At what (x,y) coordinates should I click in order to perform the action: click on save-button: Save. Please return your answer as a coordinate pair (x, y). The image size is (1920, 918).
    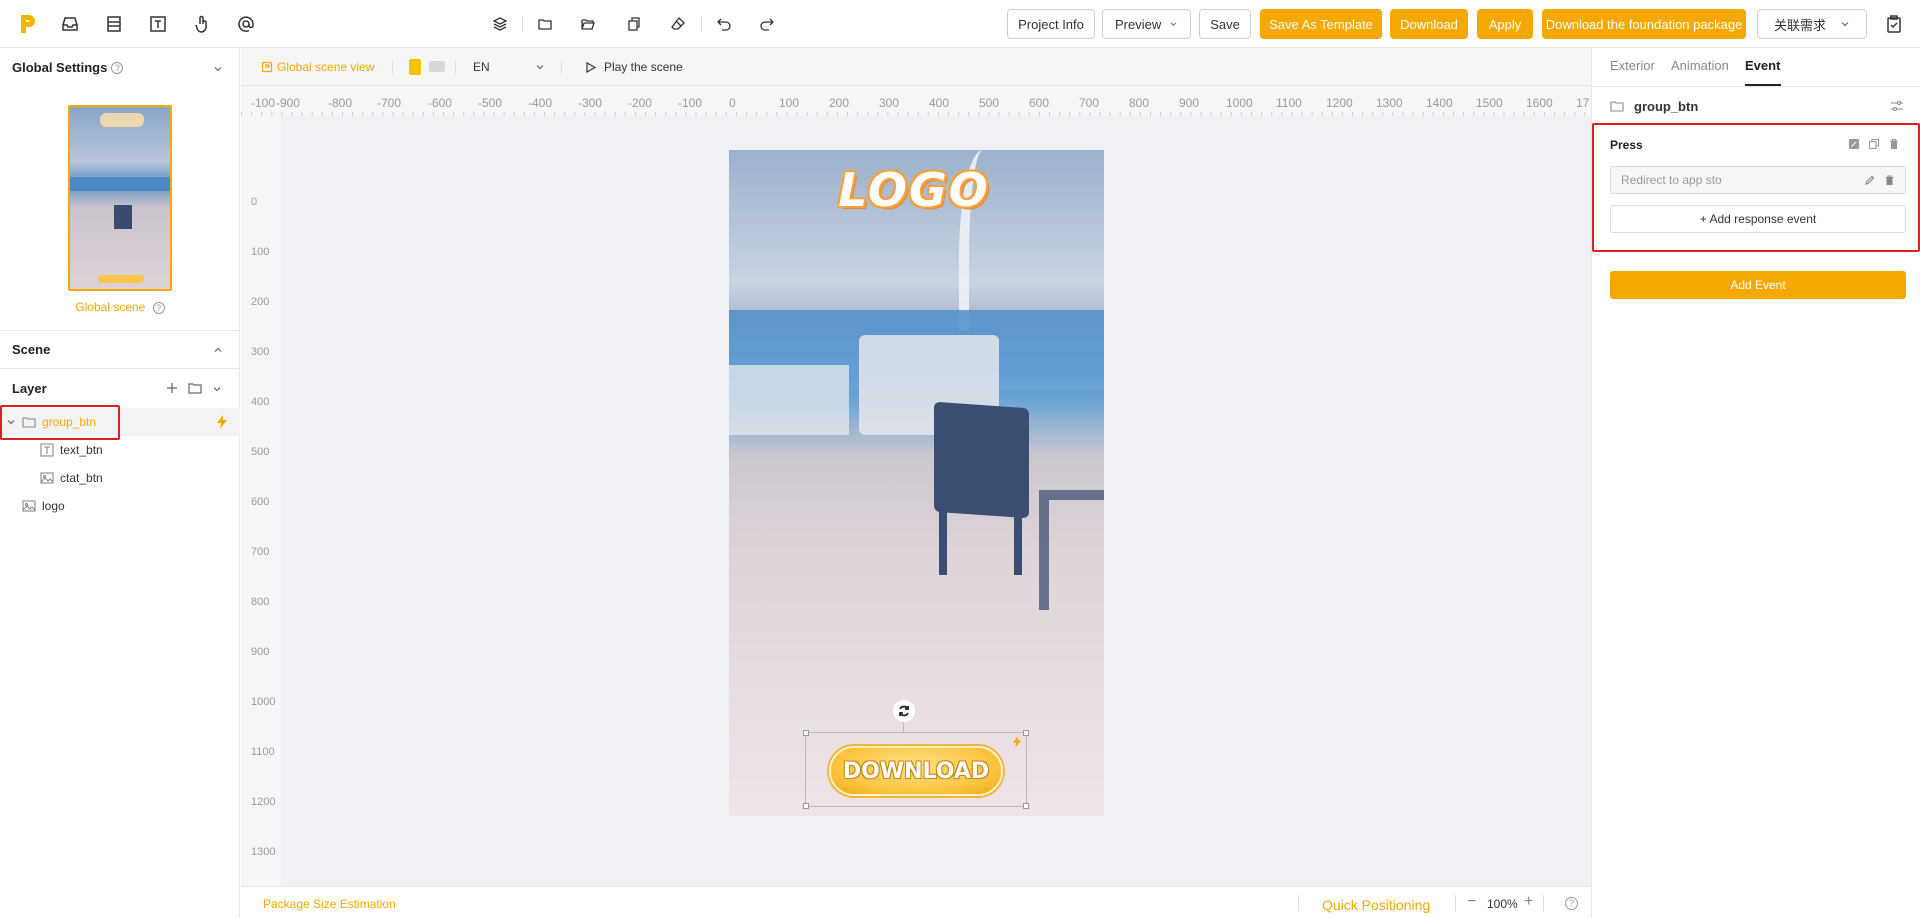
    Looking at the image, I should click on (1225, 24).